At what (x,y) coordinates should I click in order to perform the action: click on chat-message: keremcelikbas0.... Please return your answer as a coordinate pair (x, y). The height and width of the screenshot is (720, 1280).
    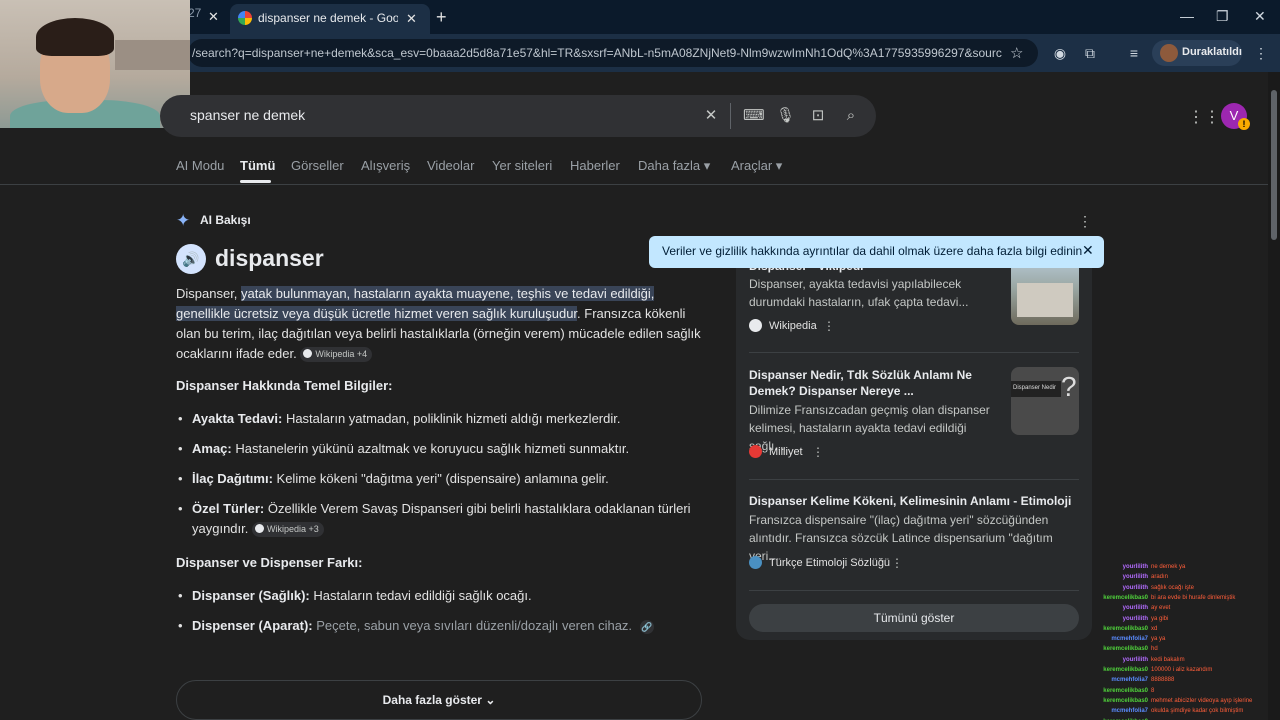
    Looking at the image, I should click on (1185, 718).